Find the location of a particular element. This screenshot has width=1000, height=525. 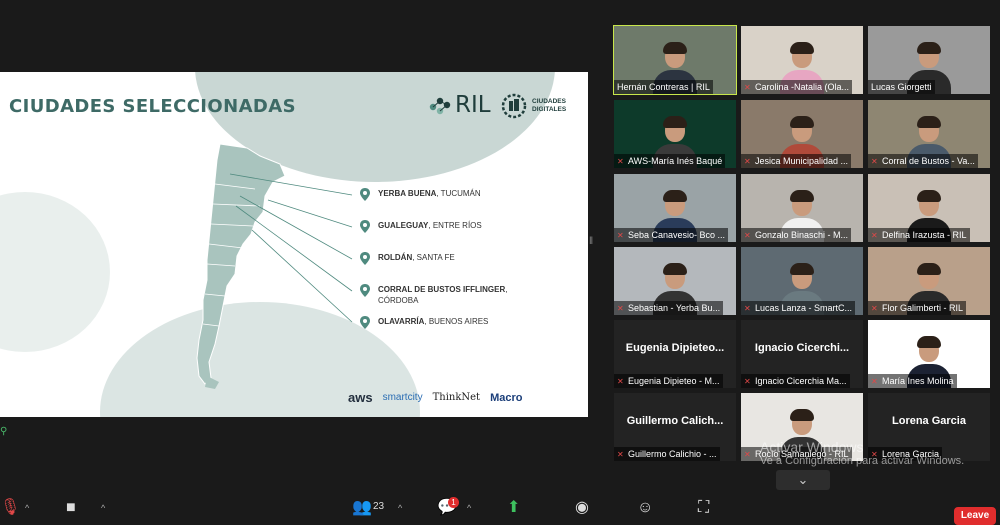

participant-name: Hernán Contreras | RIL is located at coordinates (663, 87).